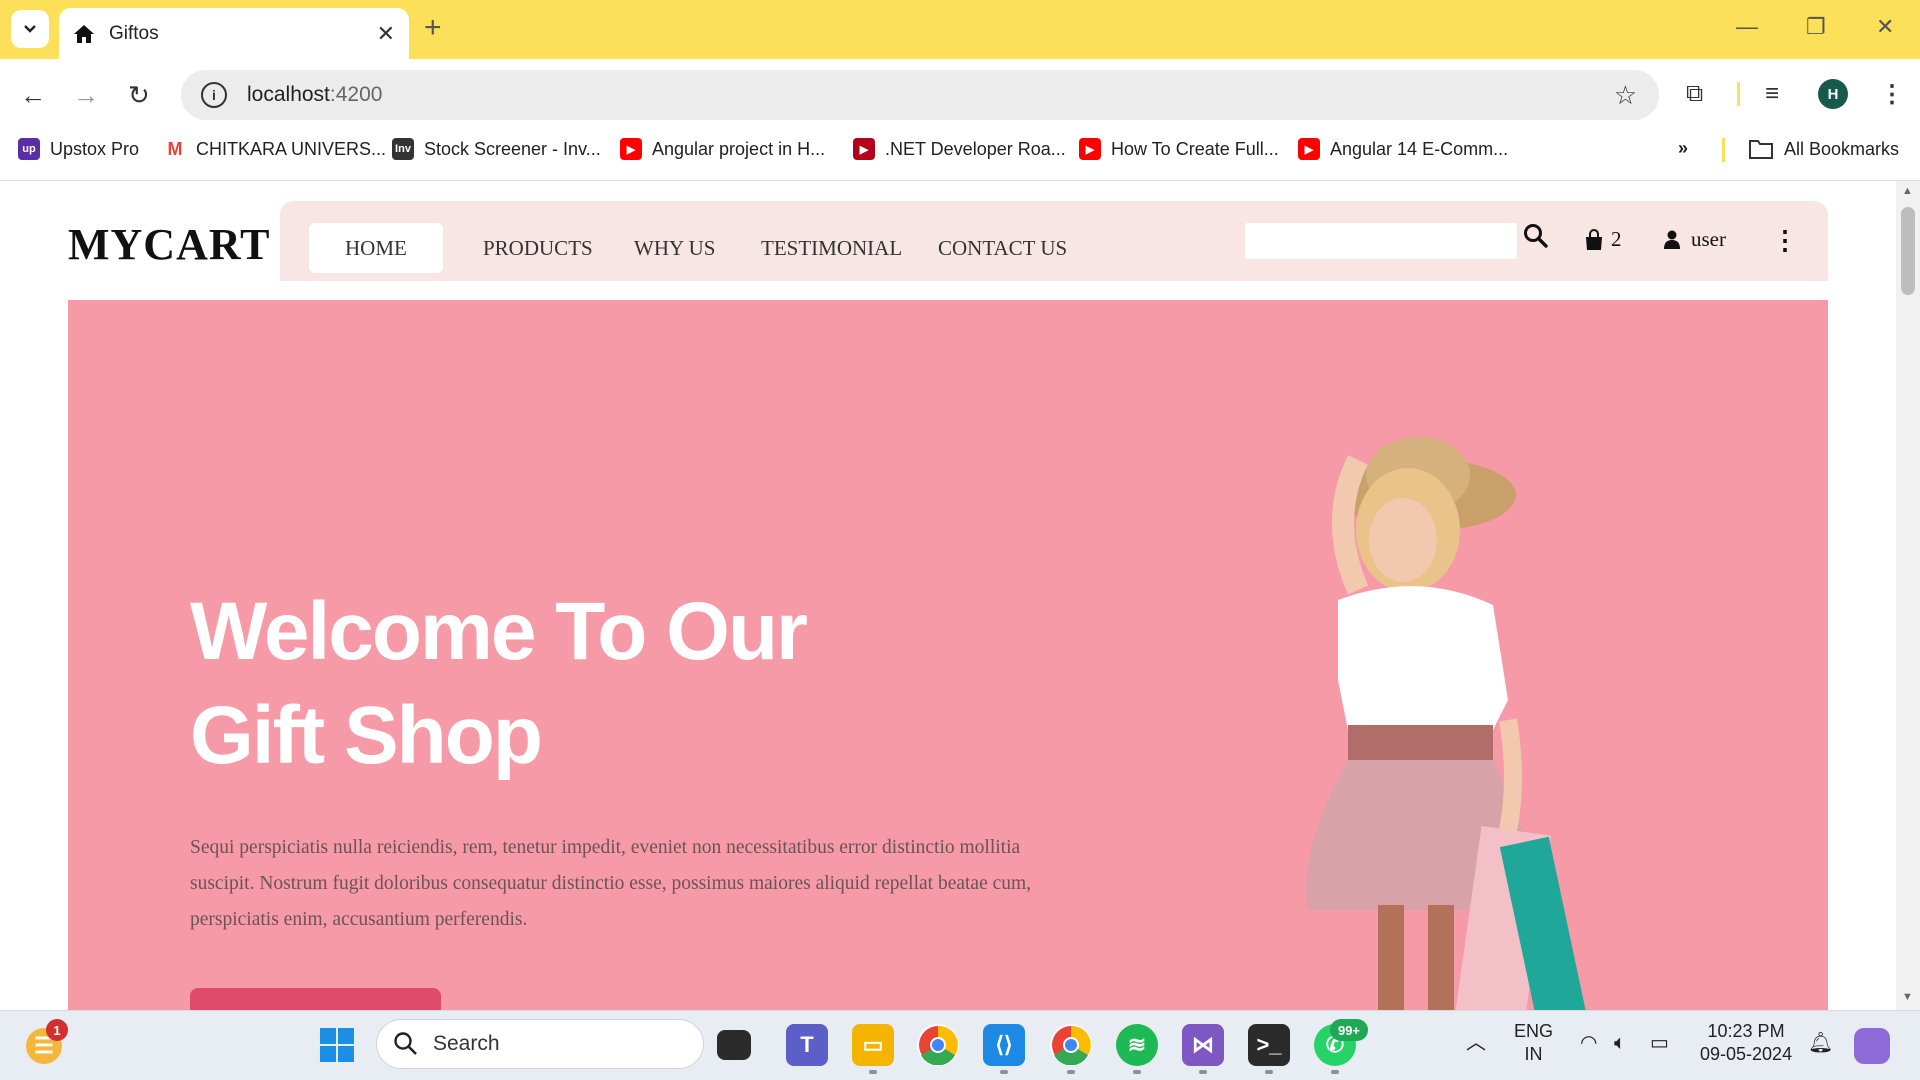  Describe the element at coordinates (1908, 595) in the screenshot. I see `page-scrollbar: ▲ ▼` at that location.